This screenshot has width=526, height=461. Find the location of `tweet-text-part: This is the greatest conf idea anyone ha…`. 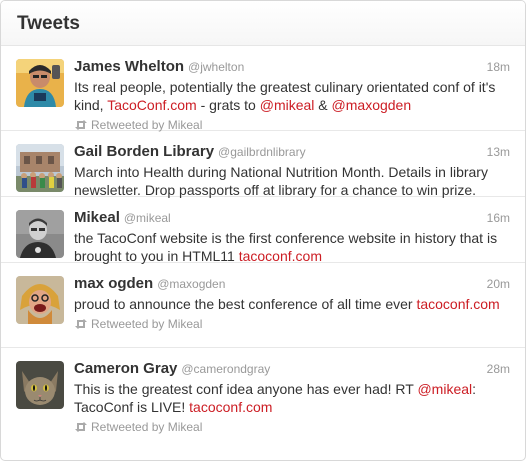

tweet-text-part: This is the greatest conf idea anyone ha… is located at coordinates (246, 389).